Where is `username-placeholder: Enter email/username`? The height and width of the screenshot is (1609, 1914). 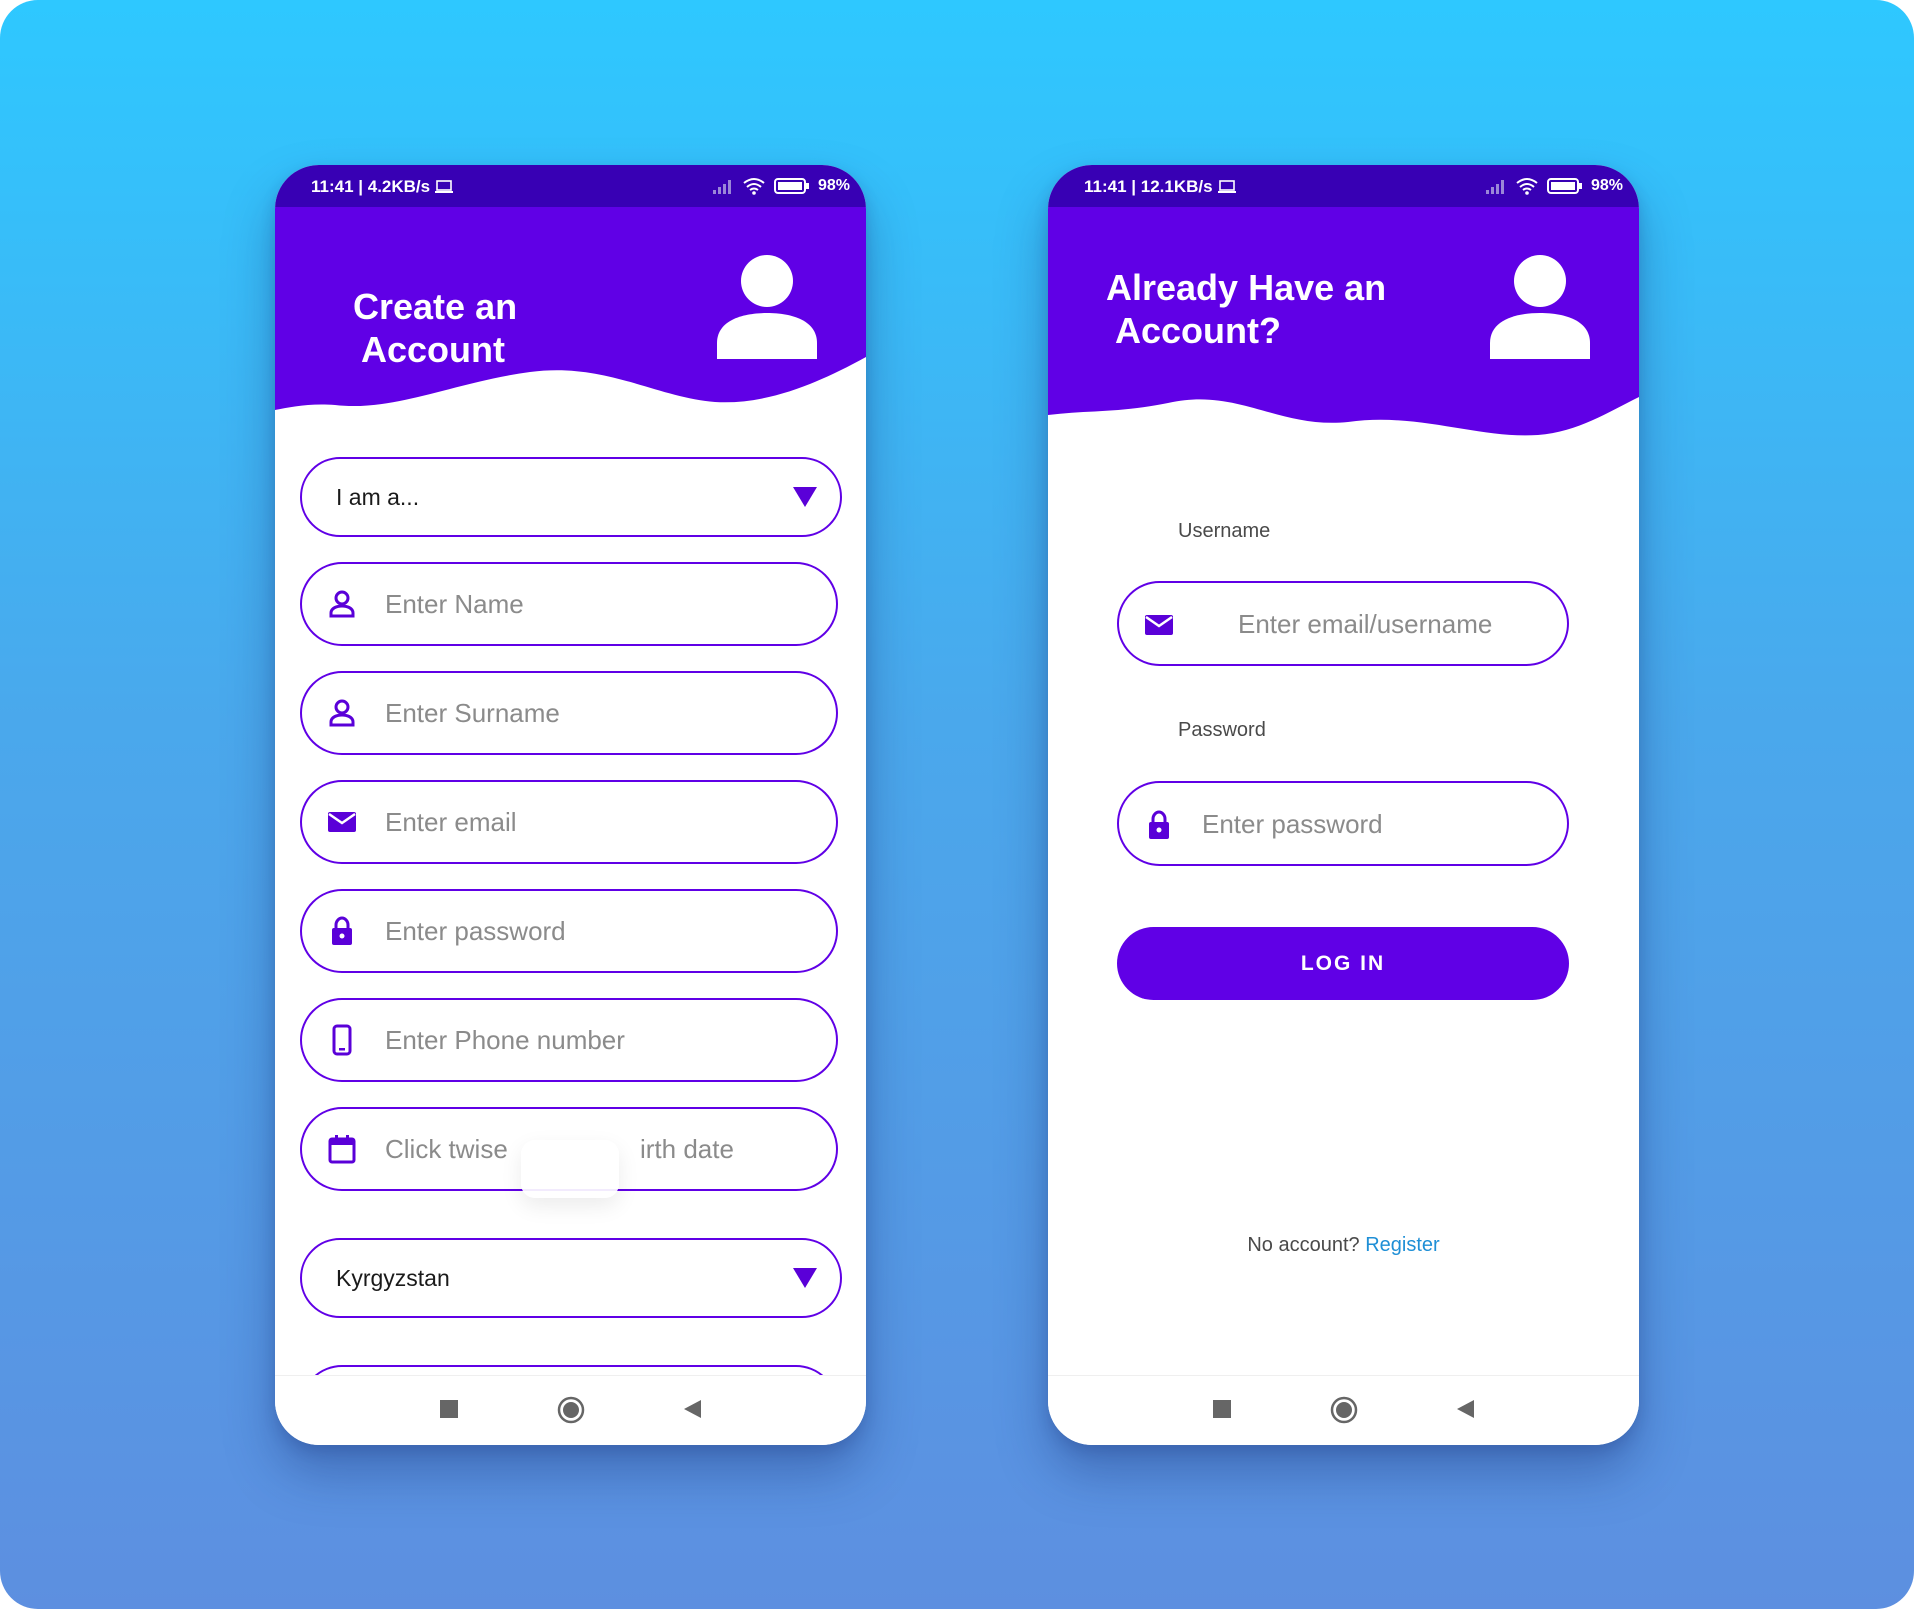
username-placeholder: Enter email/username is located at coordinates (1365, 624).